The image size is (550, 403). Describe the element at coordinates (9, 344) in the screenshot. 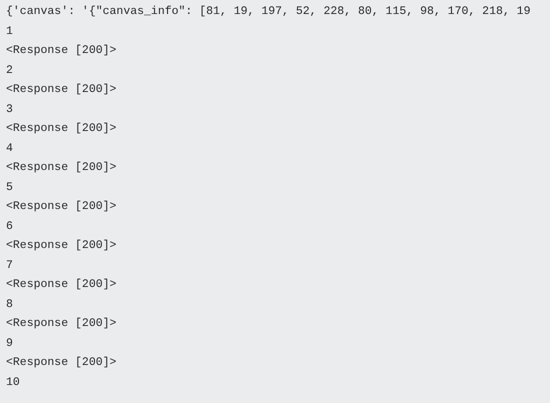

I see `console-output-line: 9` at that location.